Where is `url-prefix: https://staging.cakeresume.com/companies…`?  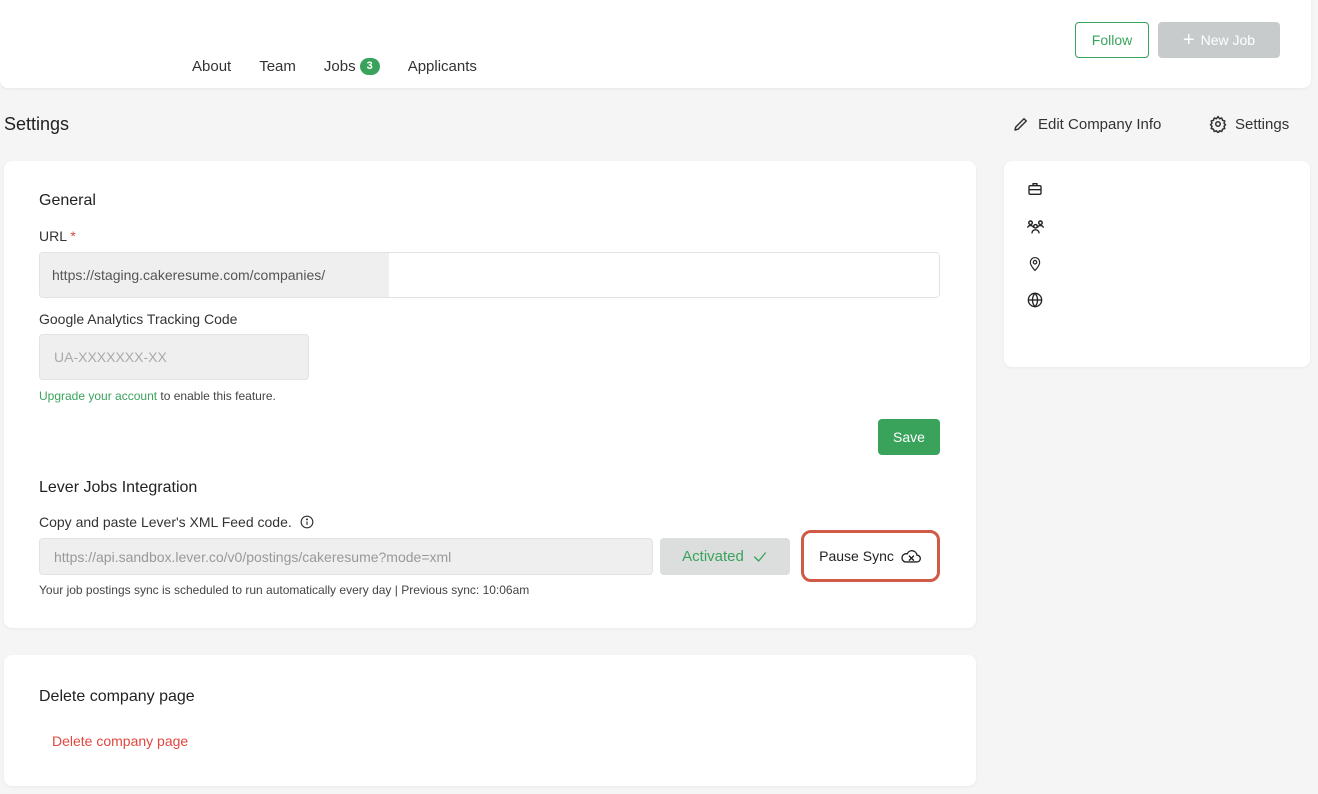
url-prefix: https://staging.cakeresume.com/companies… is located at coordinates (214, 275).